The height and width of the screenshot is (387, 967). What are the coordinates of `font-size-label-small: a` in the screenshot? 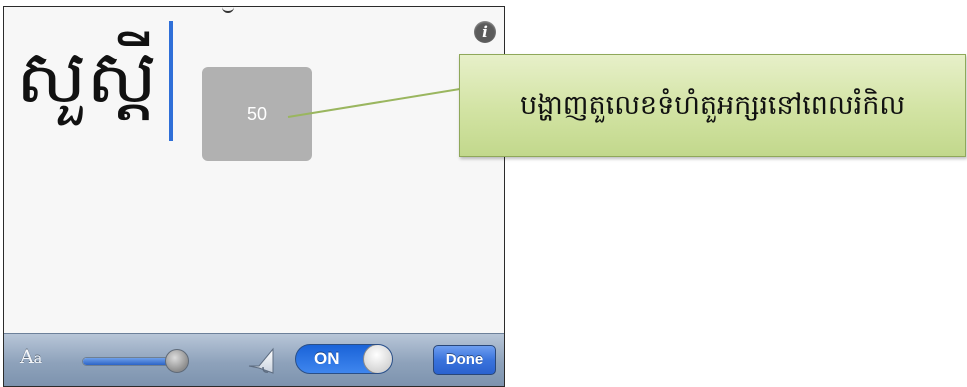 It's located at (38, 359).